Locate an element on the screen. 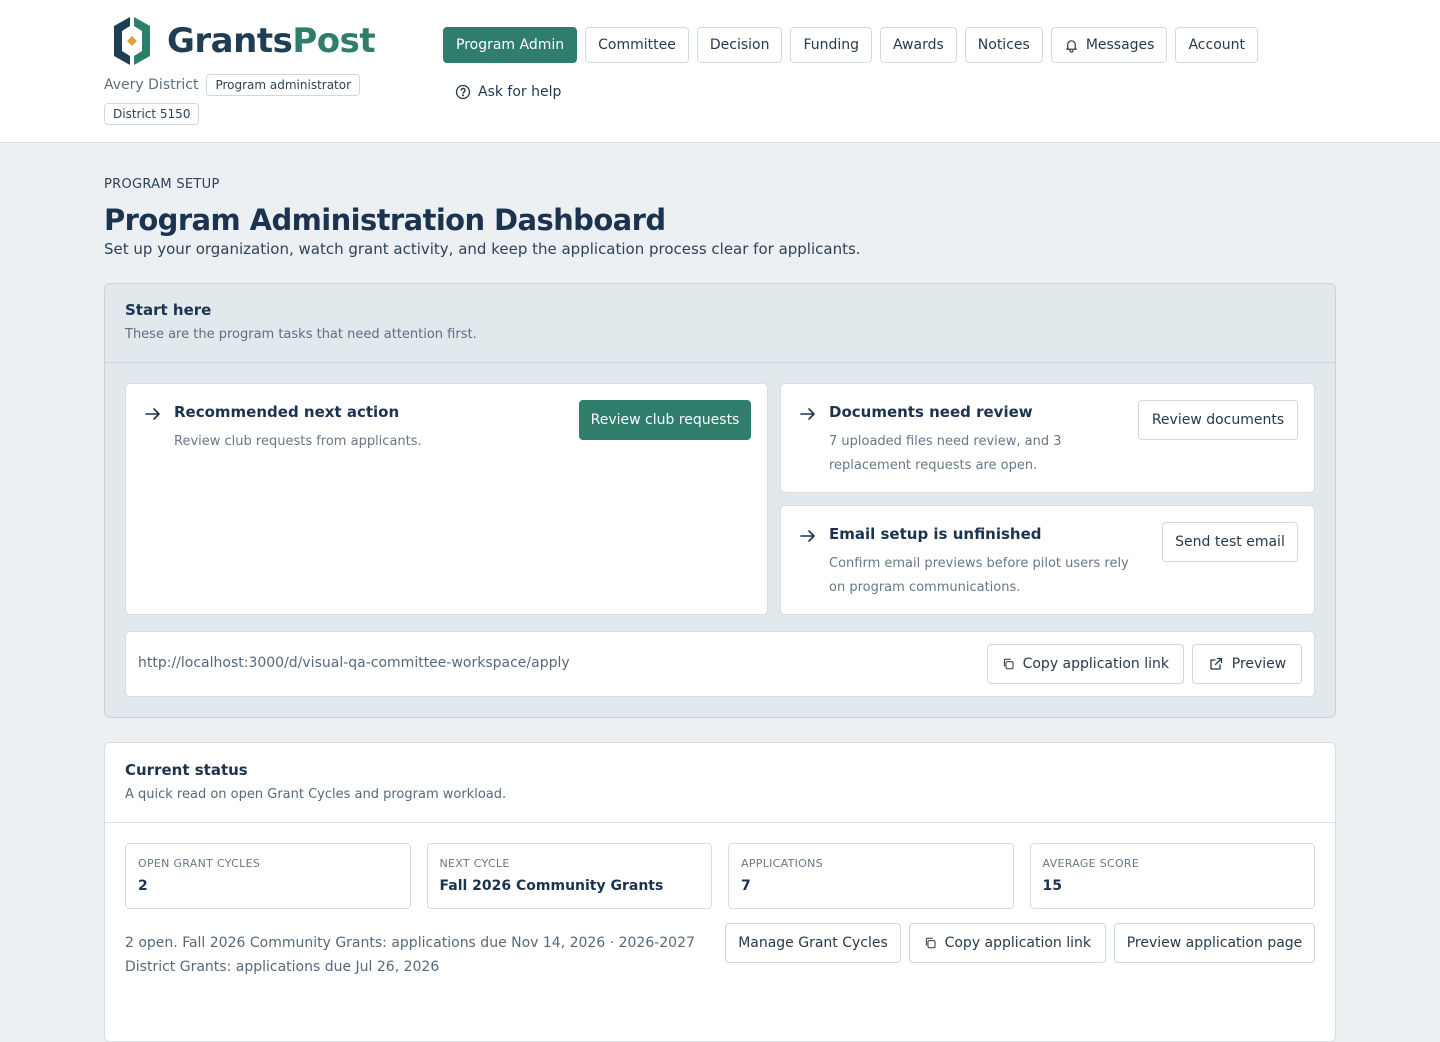  nav-committee: Committee is located at coordinates (637, 45).